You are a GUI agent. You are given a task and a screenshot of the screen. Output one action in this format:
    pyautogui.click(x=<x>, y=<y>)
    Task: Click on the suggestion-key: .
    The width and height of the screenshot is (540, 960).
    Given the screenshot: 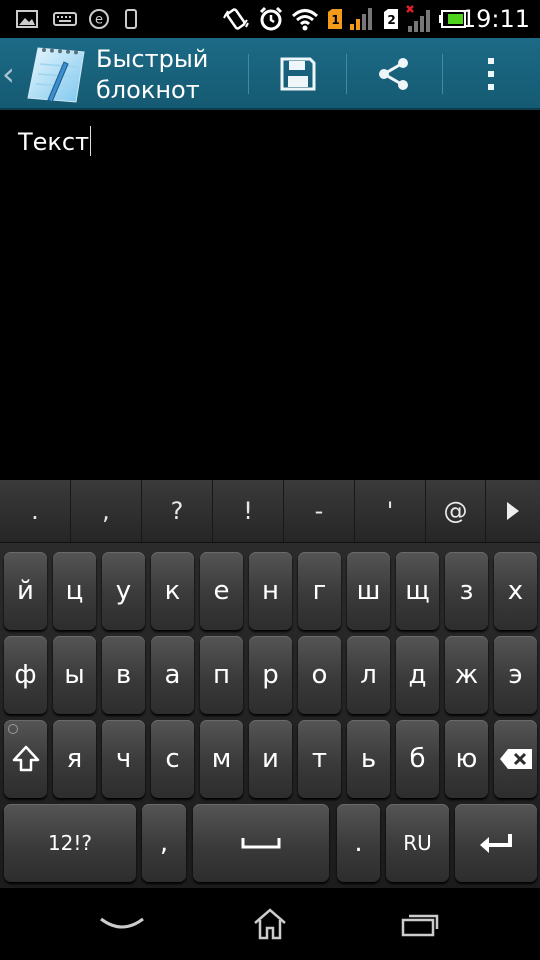 What is the action you would take?
    pyautogui.click(x=35, y=511)
    